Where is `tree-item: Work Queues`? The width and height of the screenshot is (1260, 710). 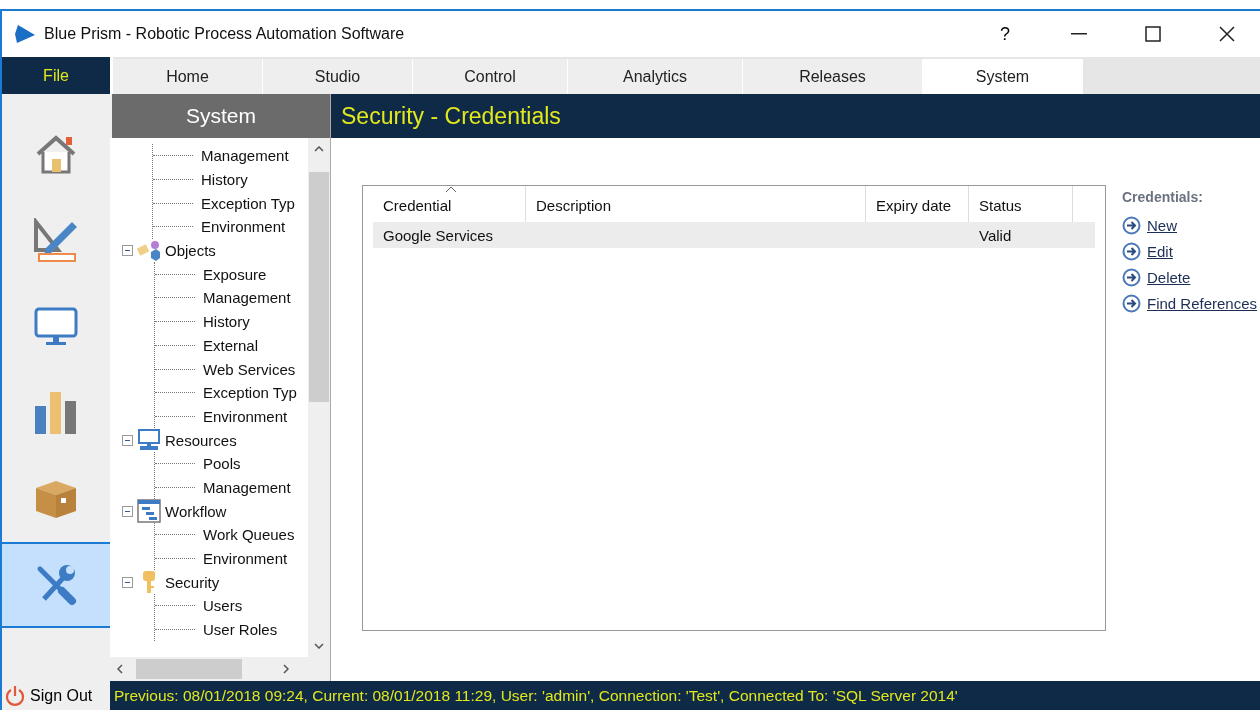
tree-item: Work Queues is located at coordinates (249, 535).